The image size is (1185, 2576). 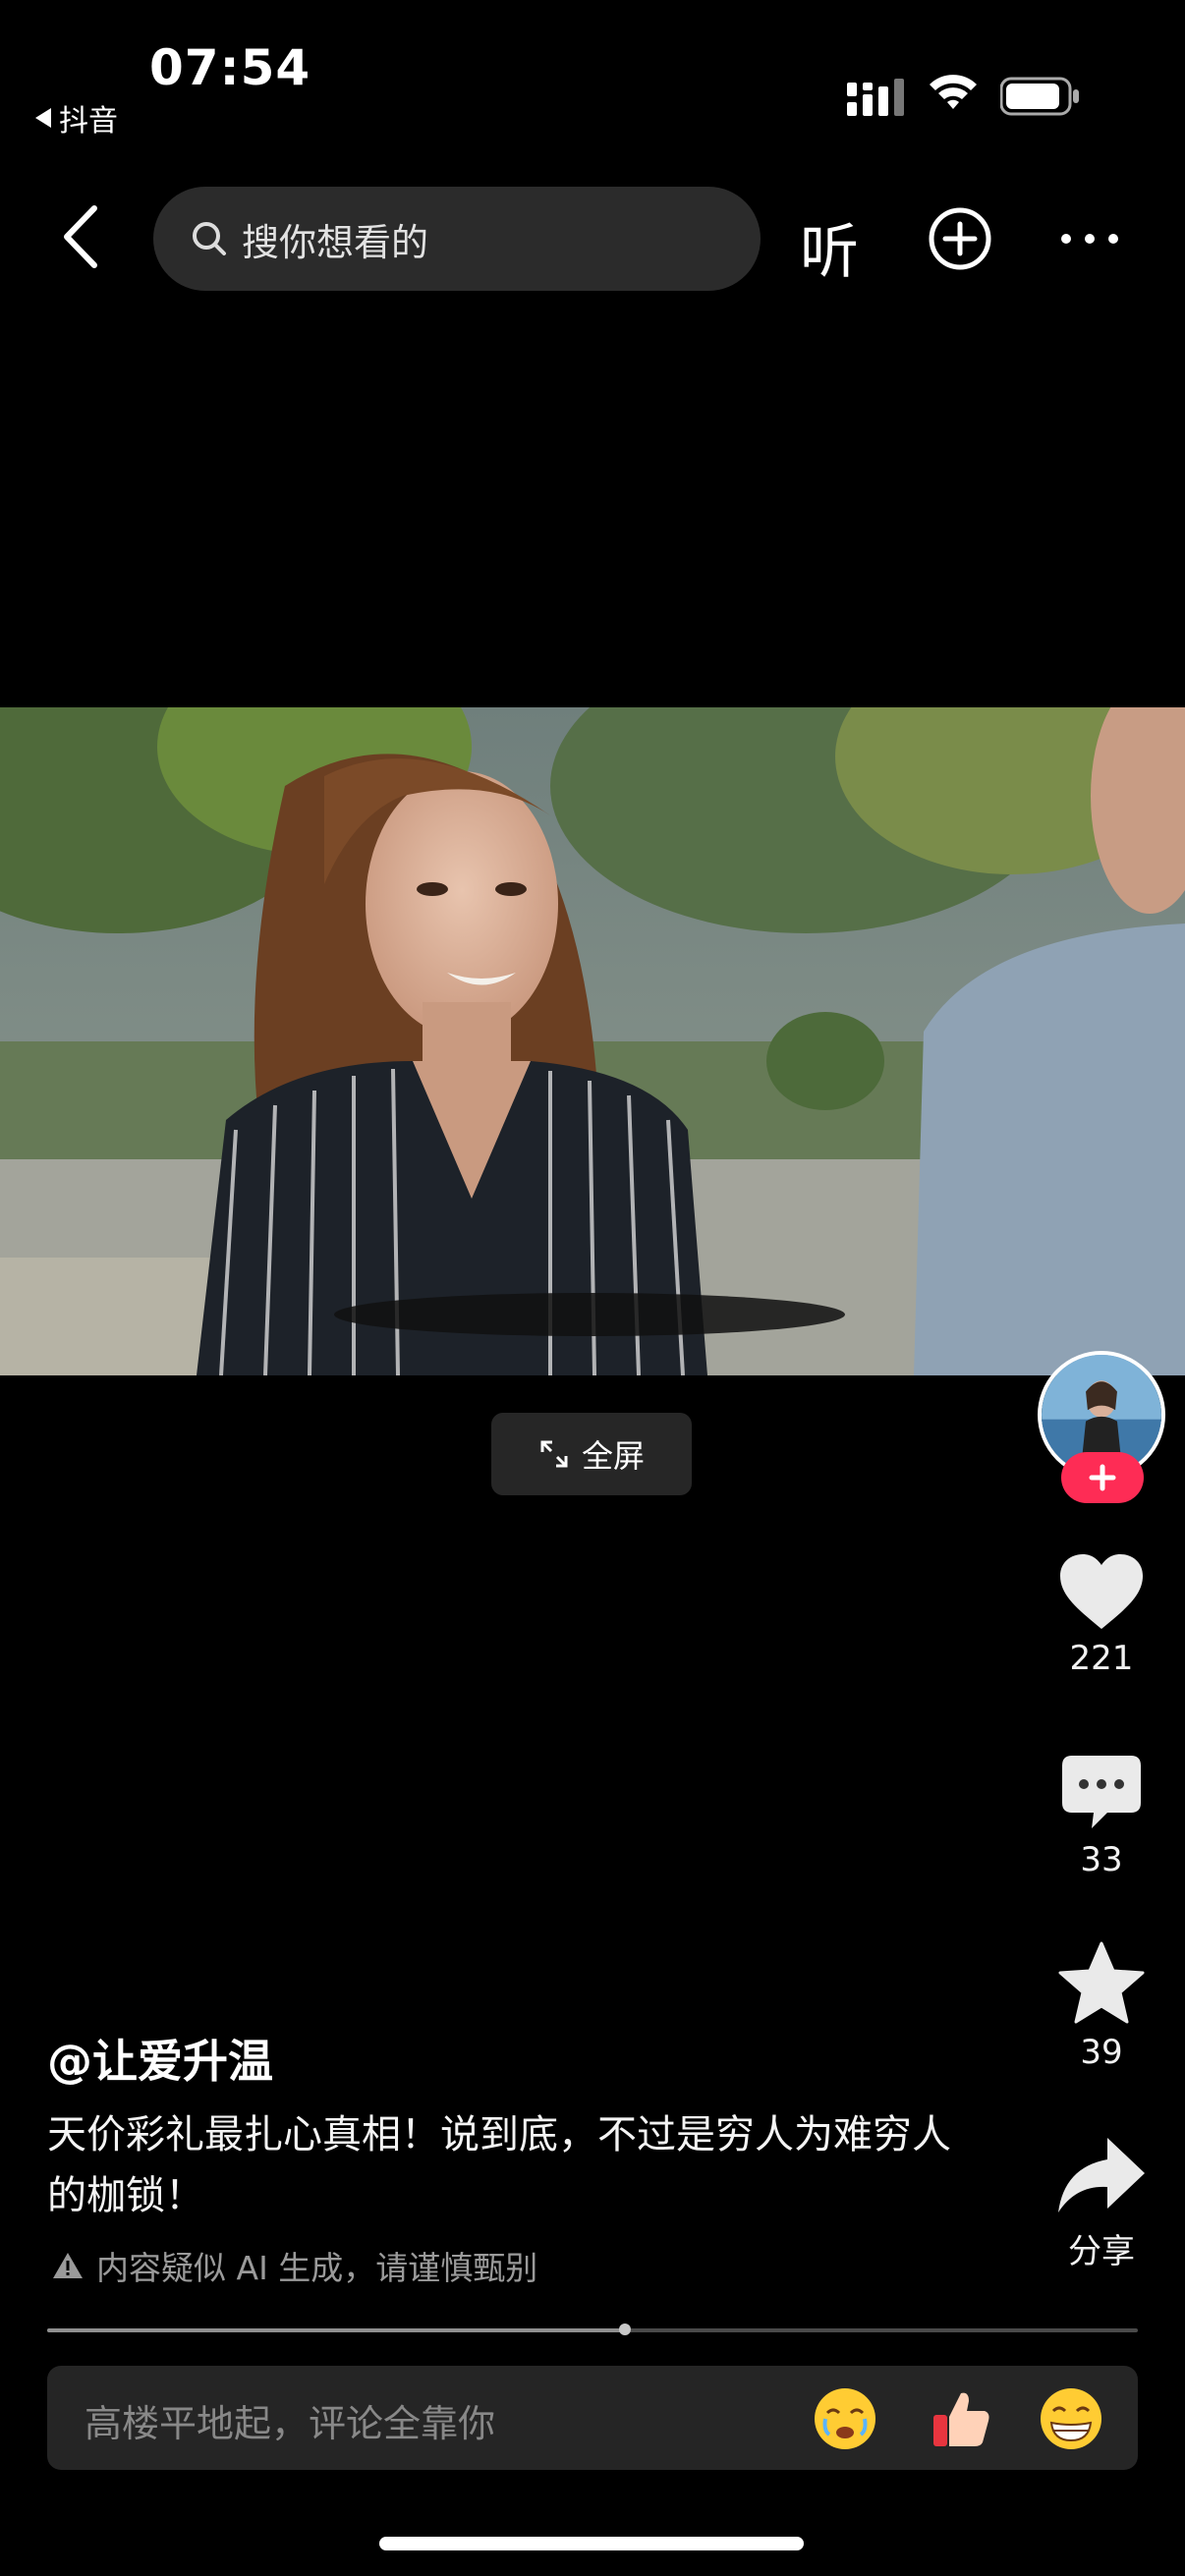 I want to click on comment-icon, so click(x=1102, y=1792).